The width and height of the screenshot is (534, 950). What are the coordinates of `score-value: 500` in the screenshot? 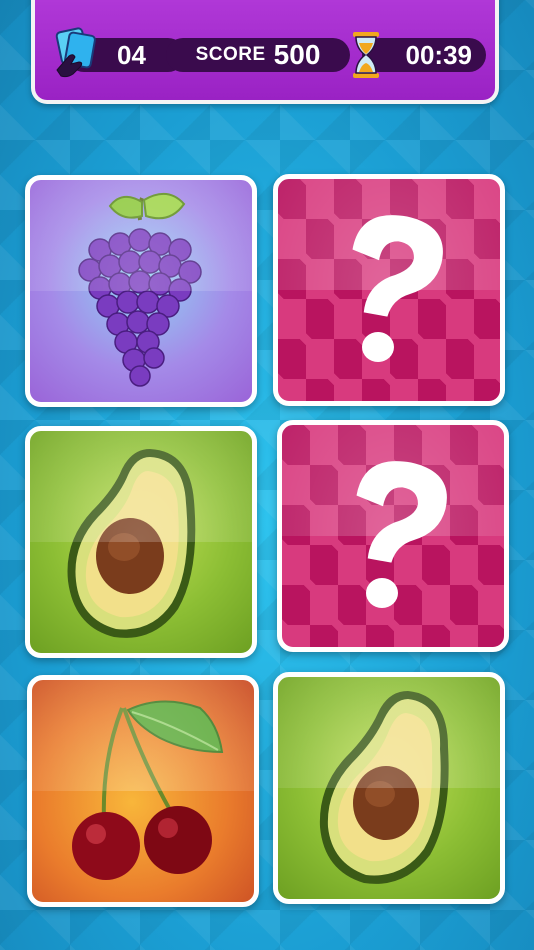 It's located at (297, 54).